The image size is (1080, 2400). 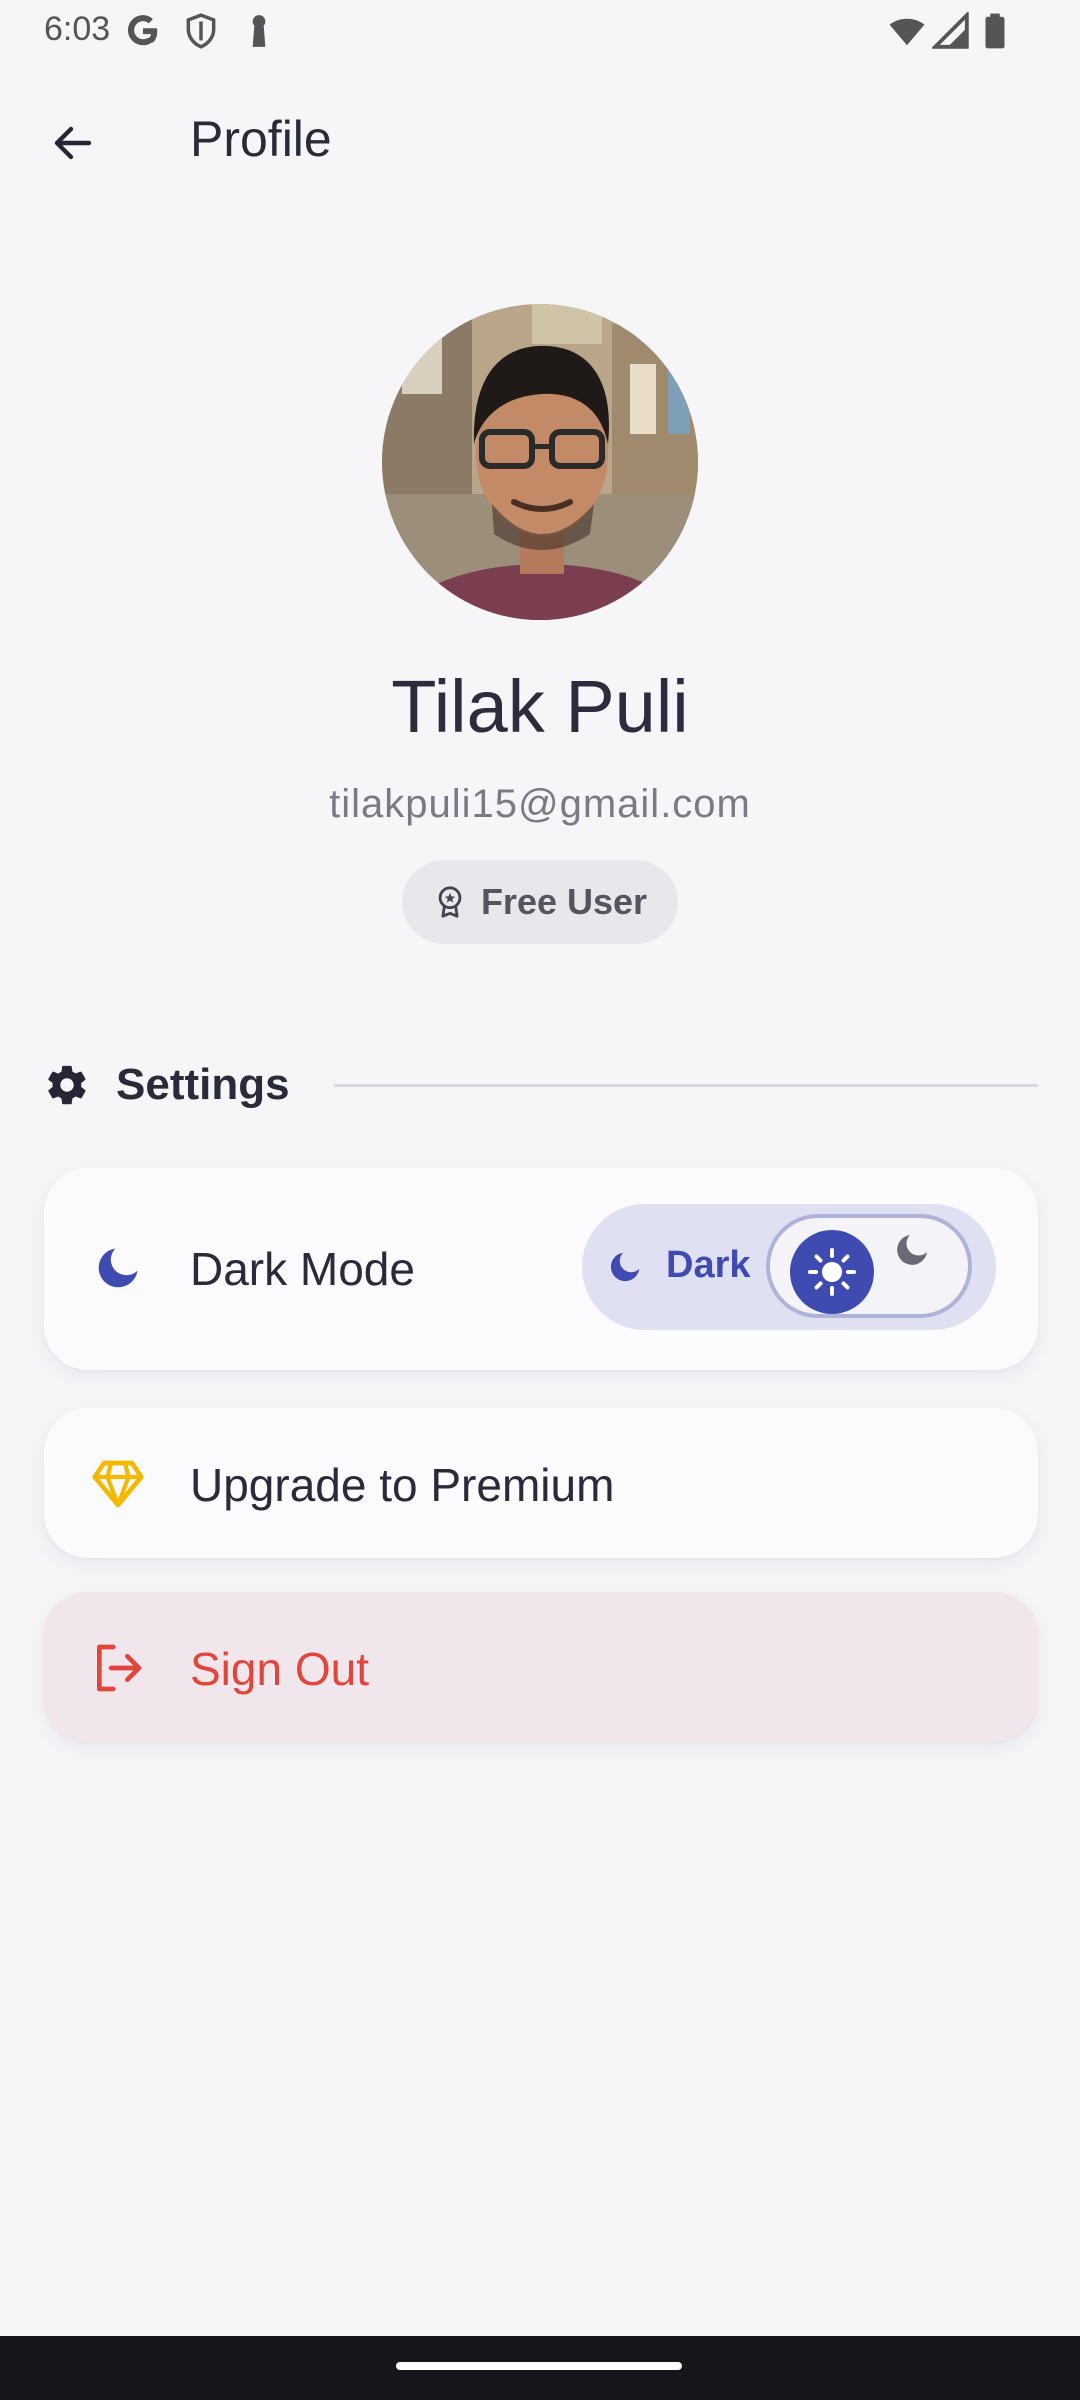 I want to click on theme-switch: Dark, so click(x=789, y=1267).